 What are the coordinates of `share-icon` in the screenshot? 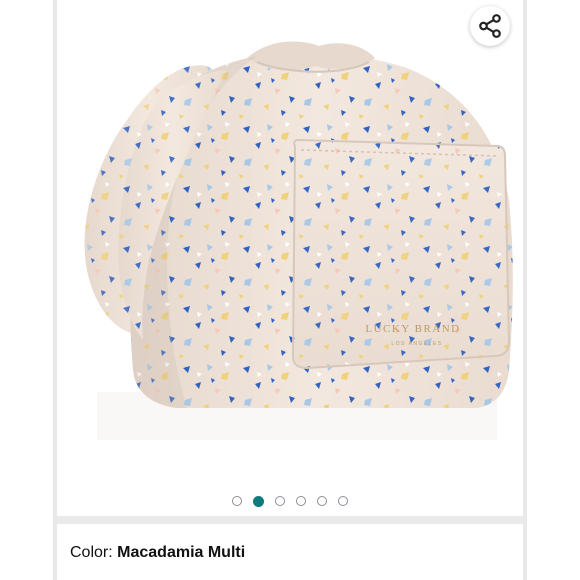 It's located at (490, 26).